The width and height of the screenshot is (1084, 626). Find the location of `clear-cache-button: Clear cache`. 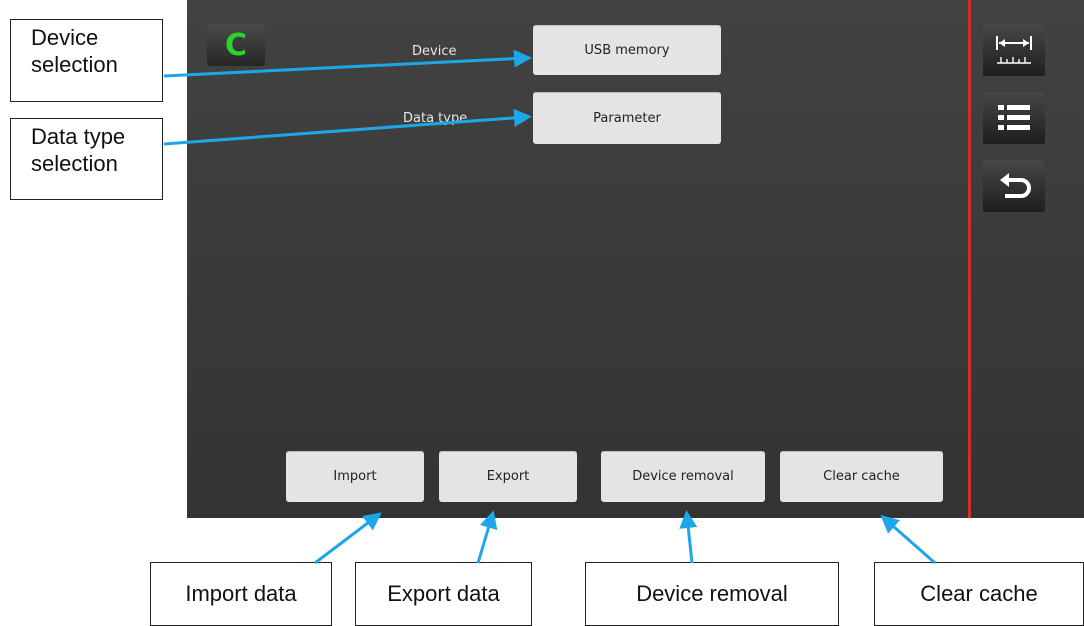

clear-cache-button: Clear cache is located at coordinates (861, 476).